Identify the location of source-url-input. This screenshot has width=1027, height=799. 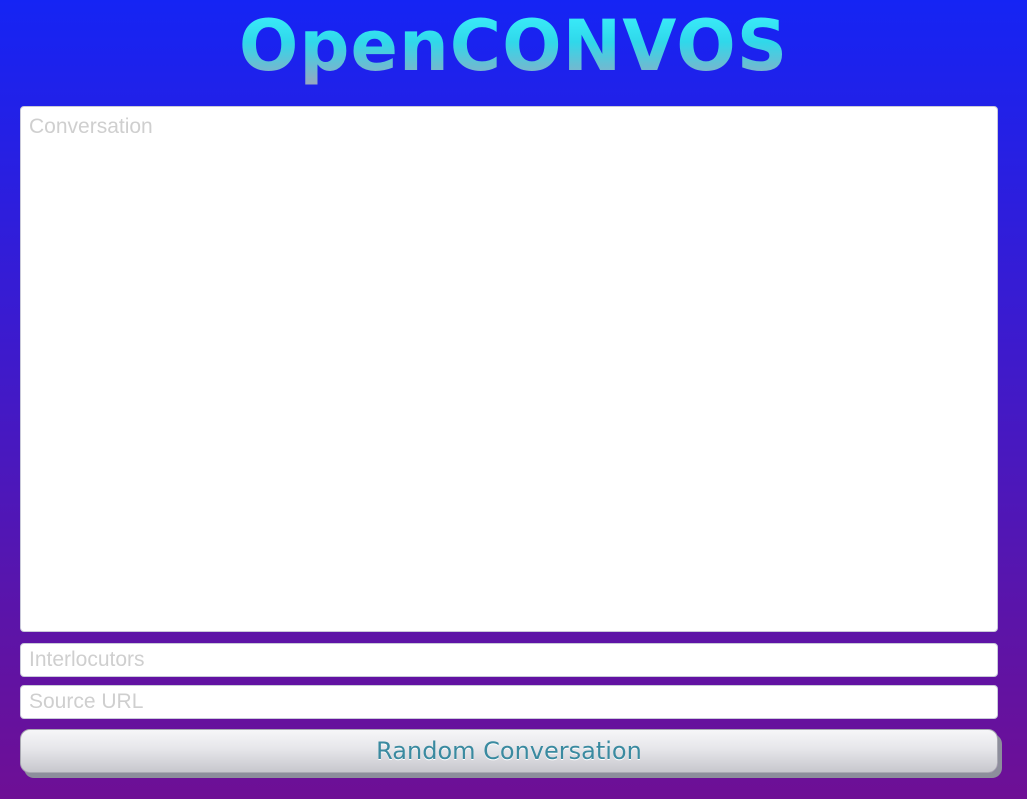
(509, 702).